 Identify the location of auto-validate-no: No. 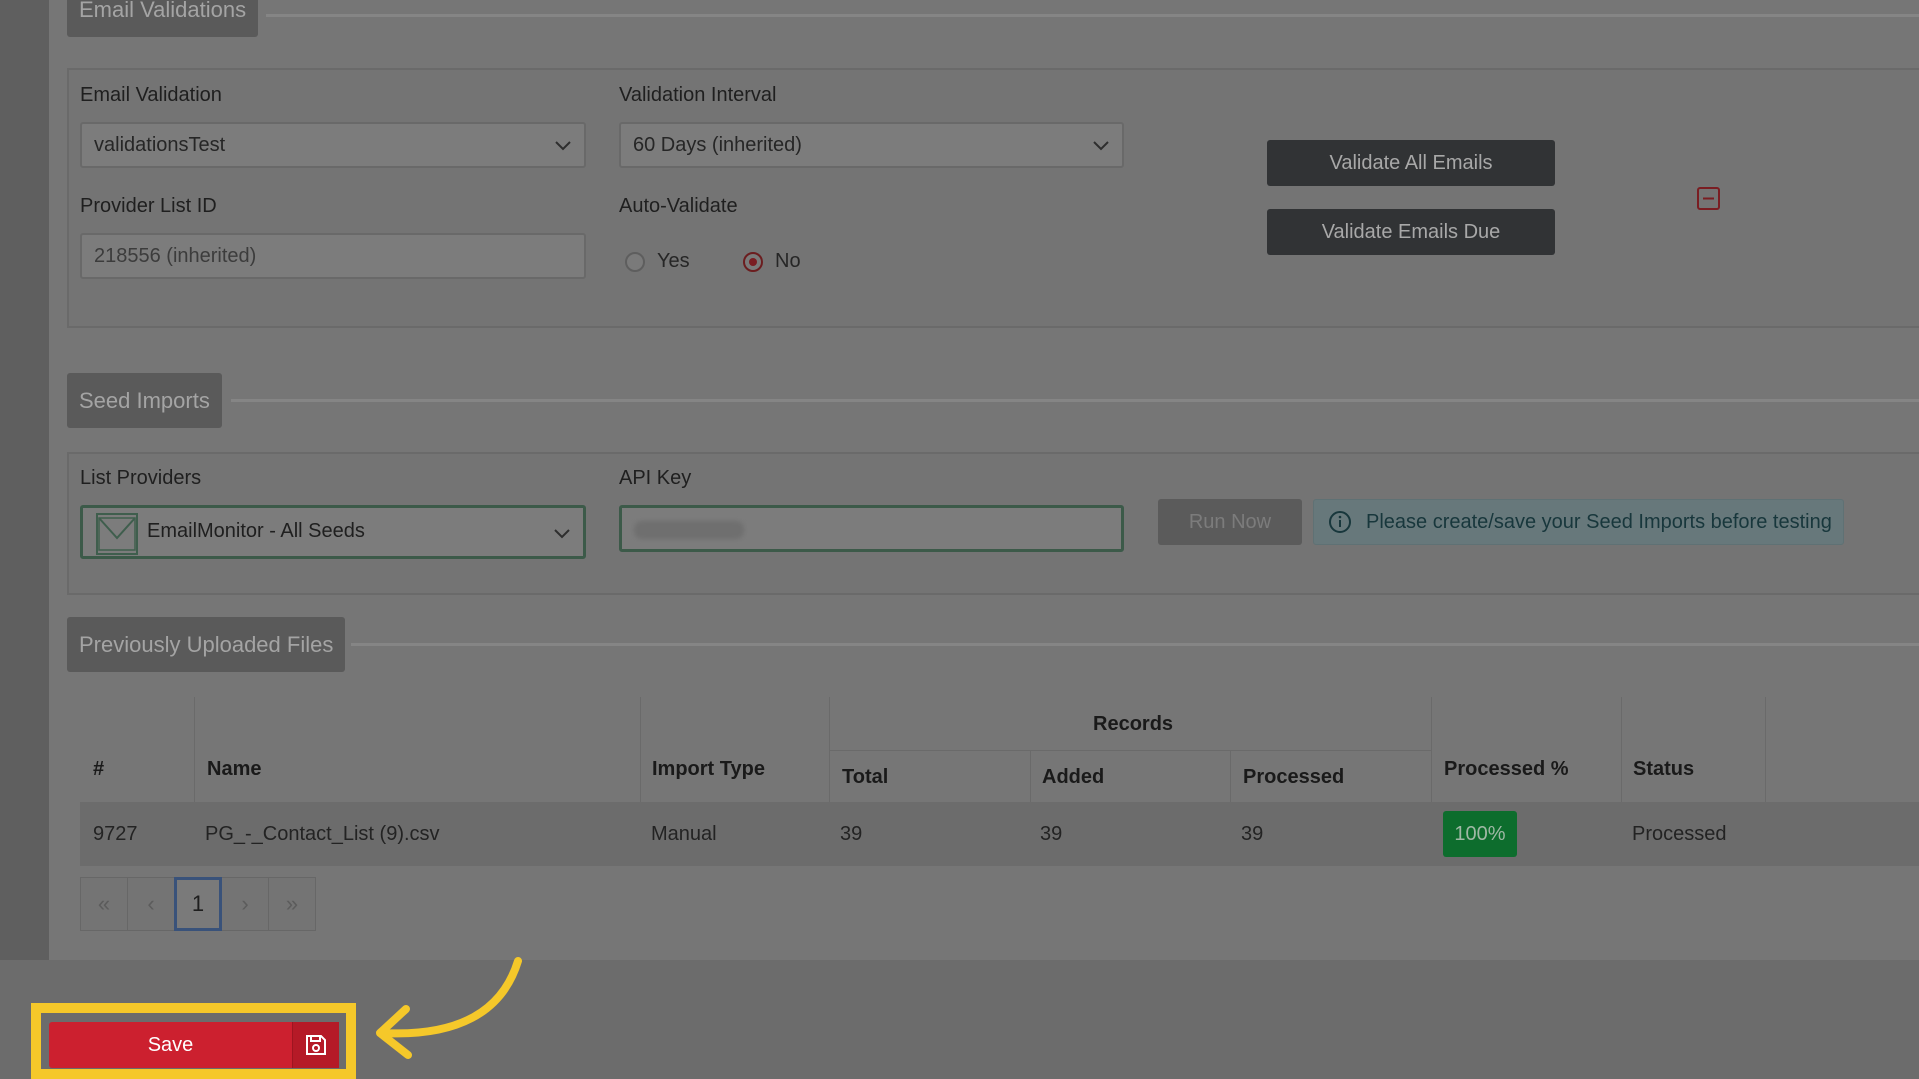
(772, 261).